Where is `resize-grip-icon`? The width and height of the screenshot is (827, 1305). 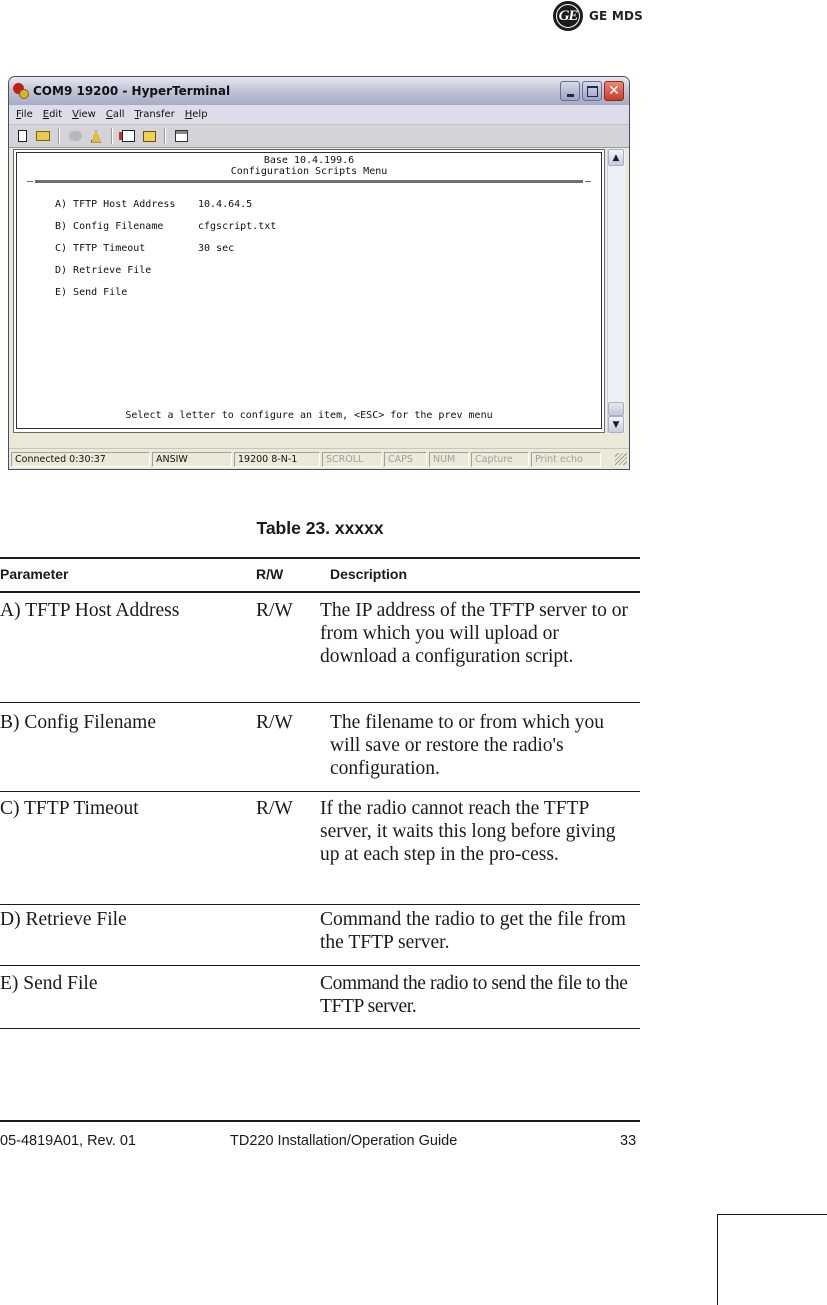
resize-grip-icon is located at coordinates (621, 459).